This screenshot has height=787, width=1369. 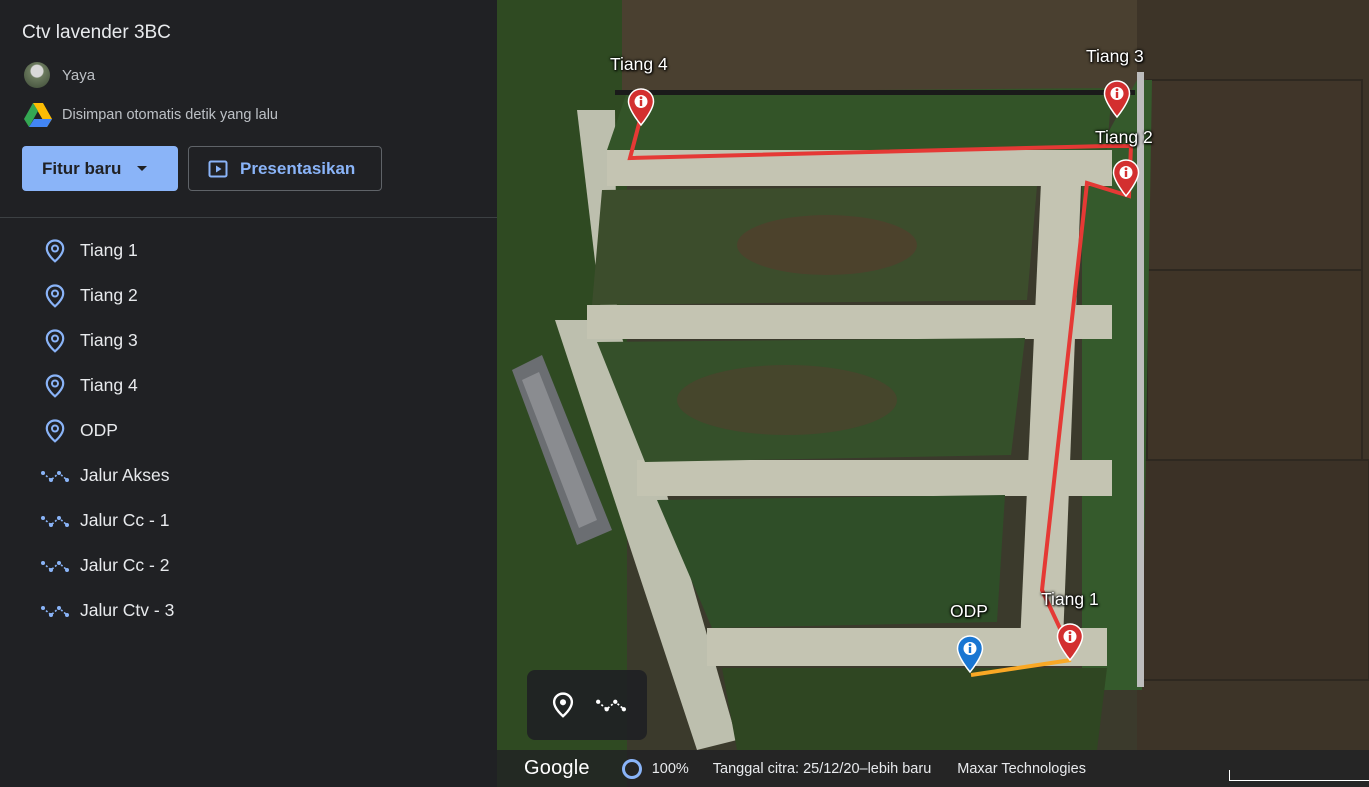 I want to click on drawing-toolbar, so click(x=587, y=705).